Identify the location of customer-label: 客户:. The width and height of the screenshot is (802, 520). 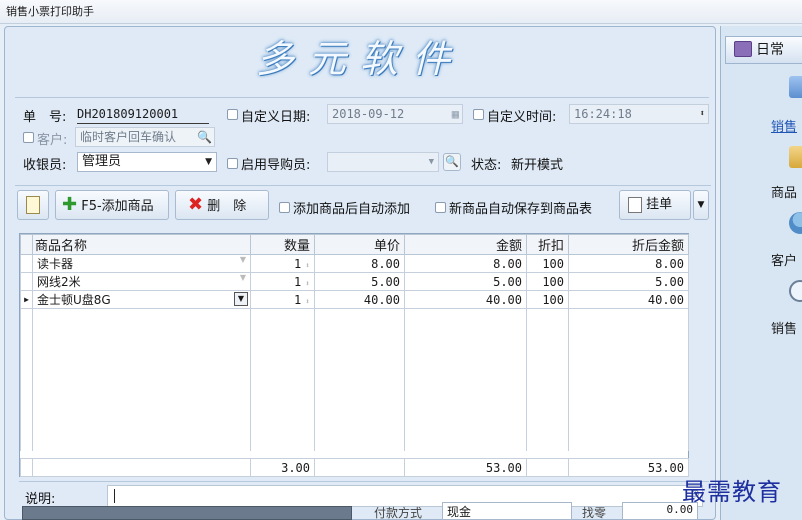
(52, 140).